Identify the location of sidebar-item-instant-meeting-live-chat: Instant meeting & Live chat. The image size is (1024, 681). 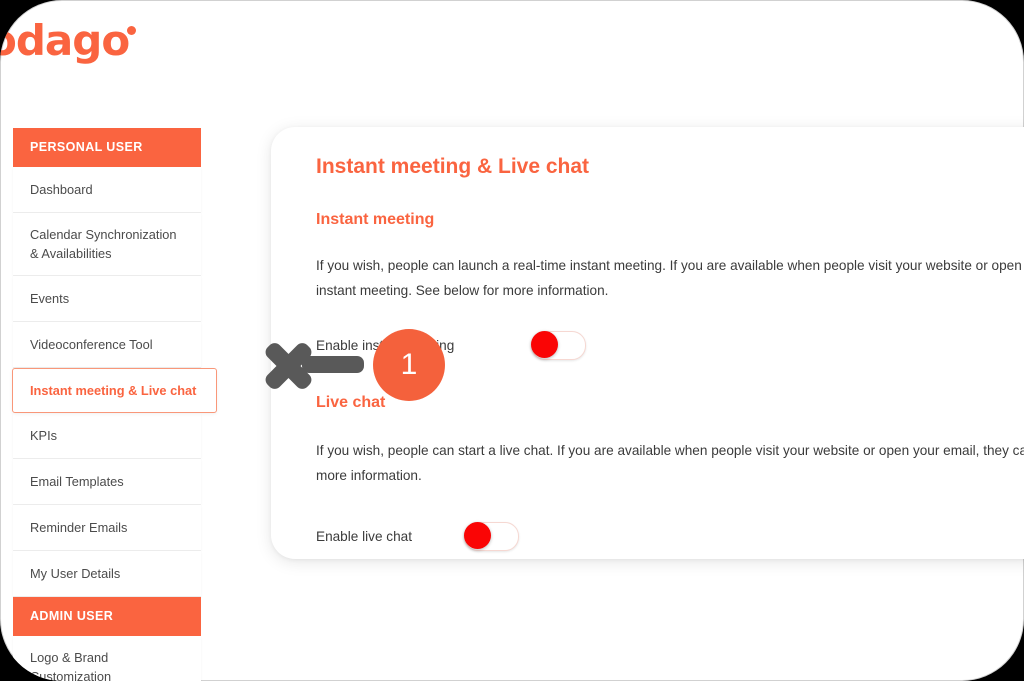
(114, 390).